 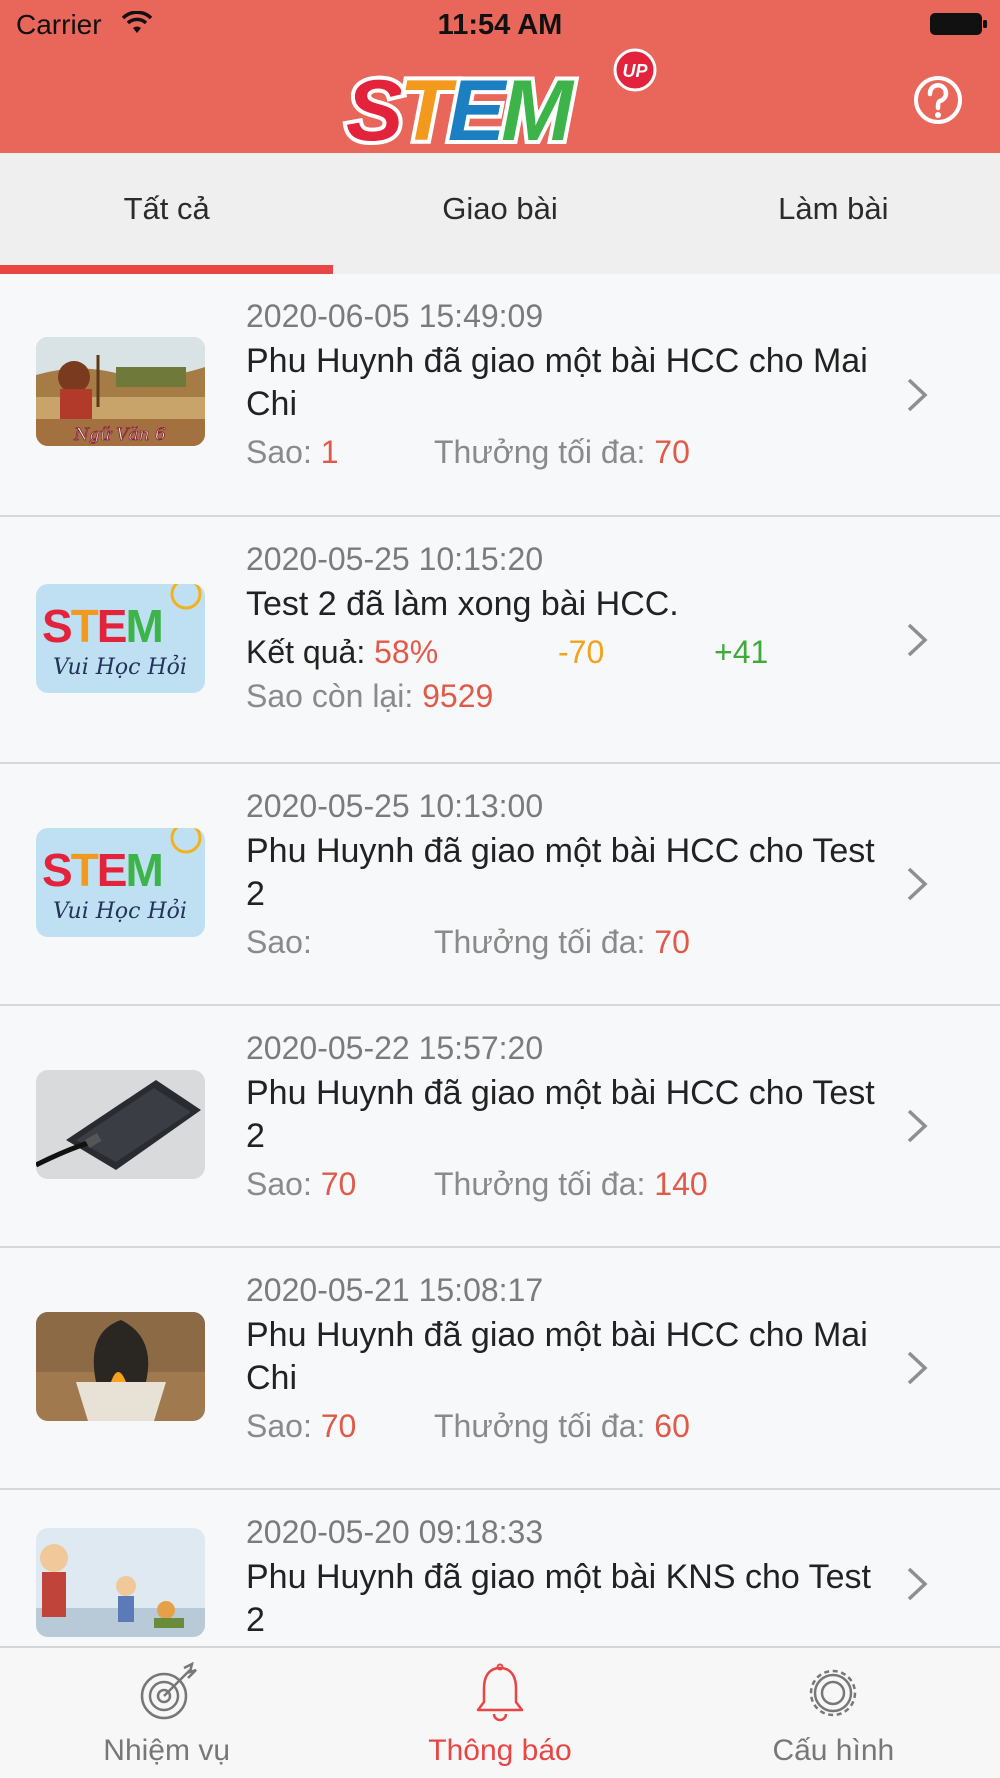 I want to click on tabbar-item-settings: Cấu hình, so click(x=833, y=1713).